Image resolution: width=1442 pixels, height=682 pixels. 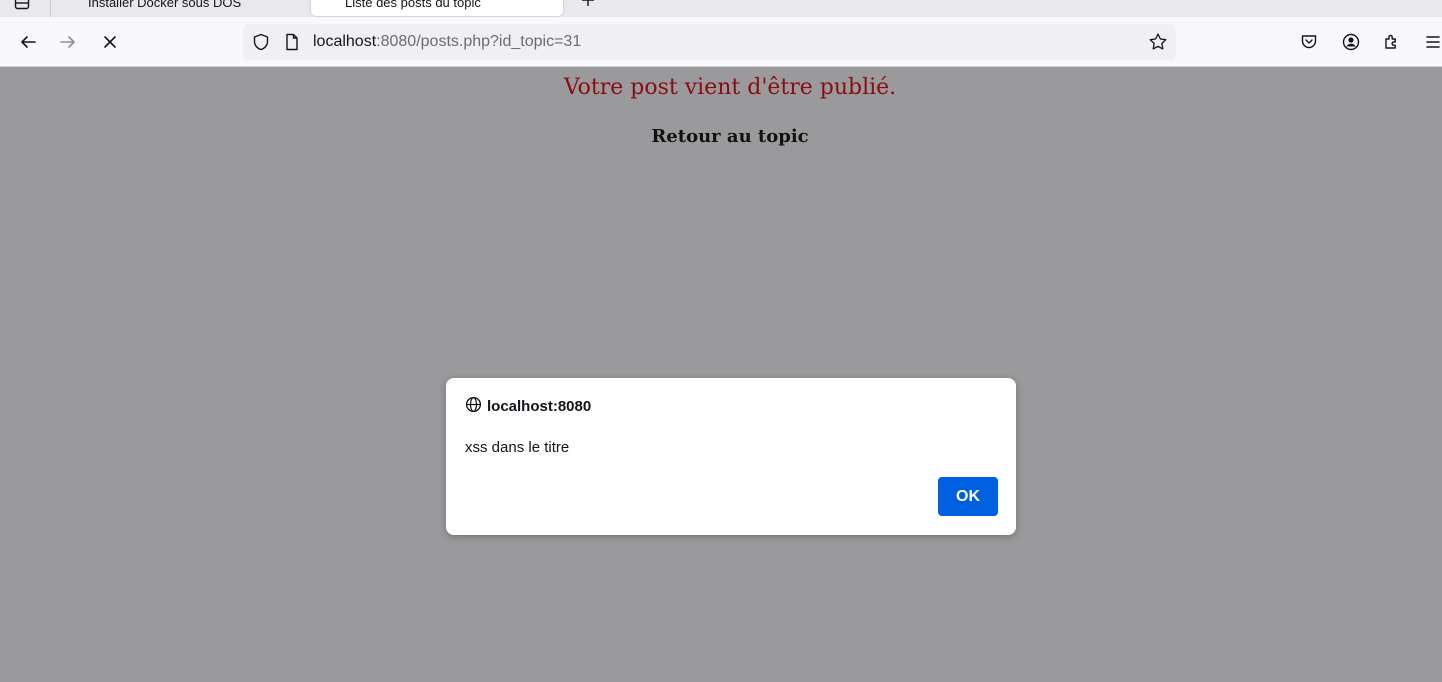 I want to click on tab-liste-des-posts: Liste des posts du topic, so click(x=437, y=8).